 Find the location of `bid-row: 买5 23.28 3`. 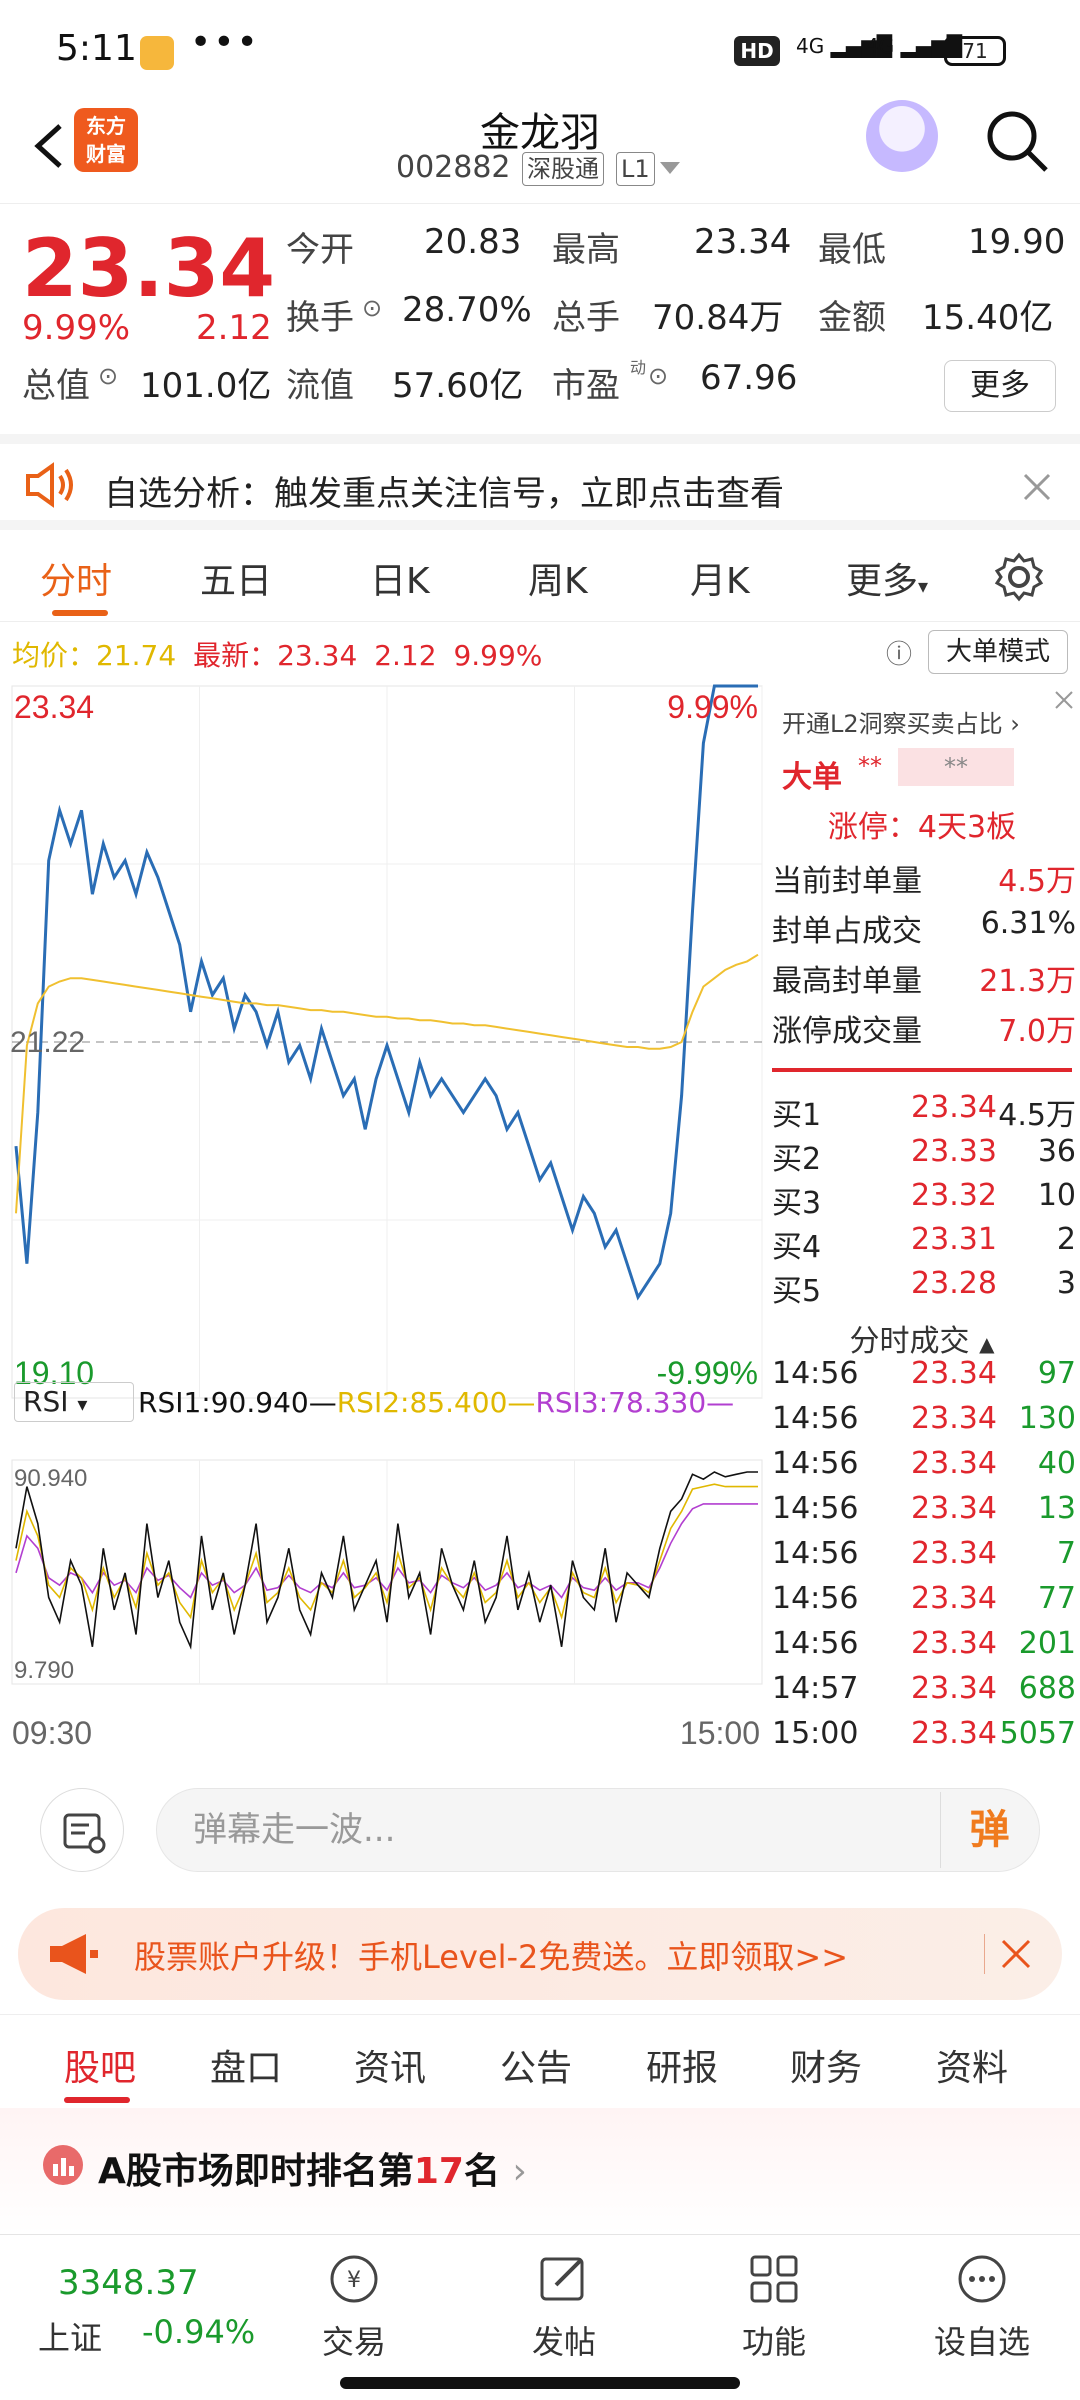

bid-row: 买5 23.28 3 is located at coordinates (924, 1287).